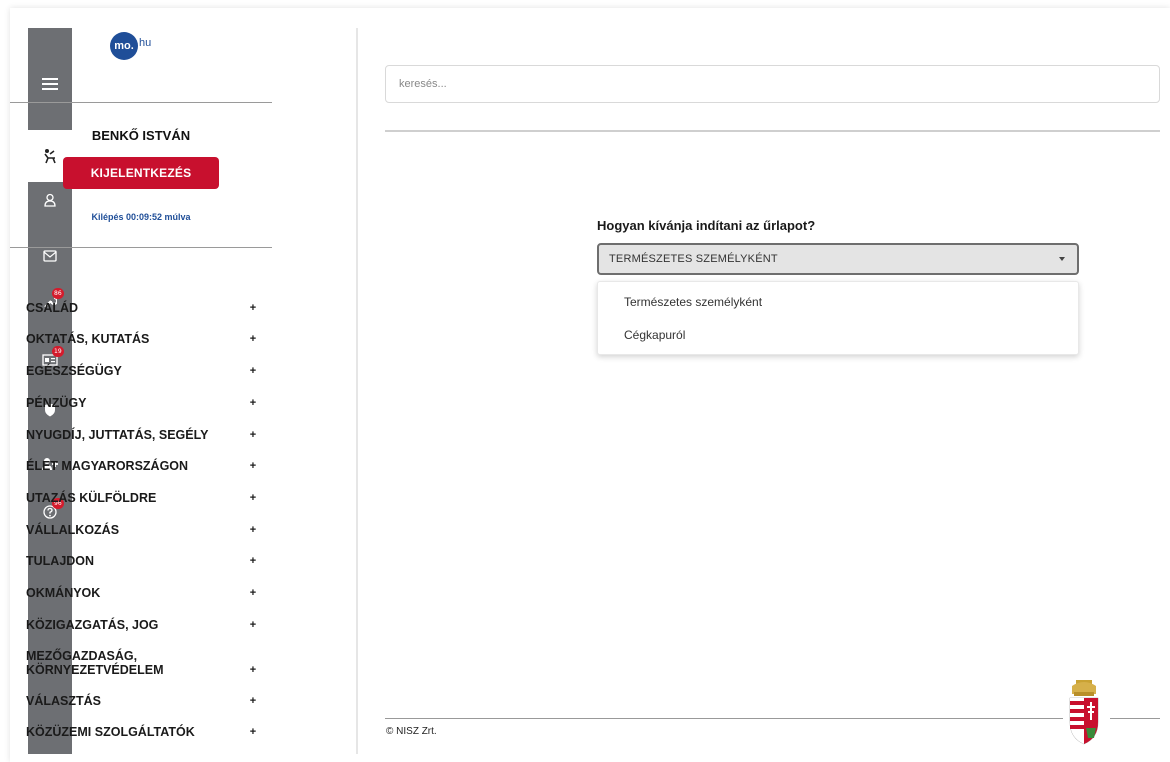  I want to click on menu-item-label: CSALÁD, so click(52, 308).